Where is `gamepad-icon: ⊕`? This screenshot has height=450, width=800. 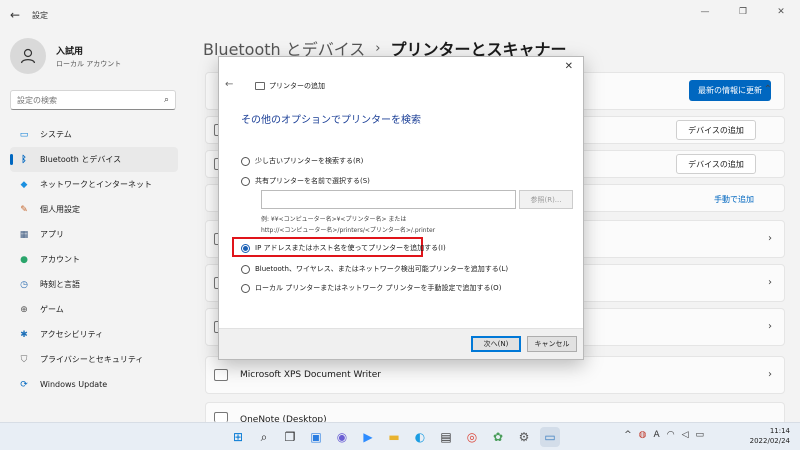 gamepad-icon: ⊕ is located at coordinates (24, 309).